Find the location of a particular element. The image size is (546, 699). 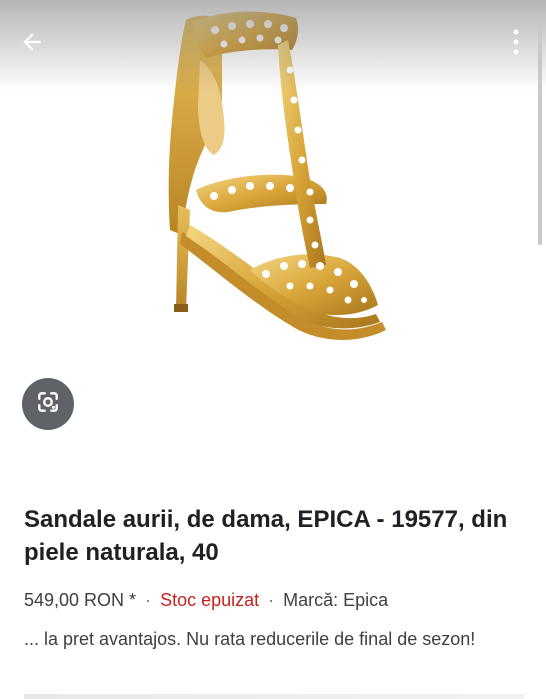

google-lens-icon is located at coordinates (48, 404).